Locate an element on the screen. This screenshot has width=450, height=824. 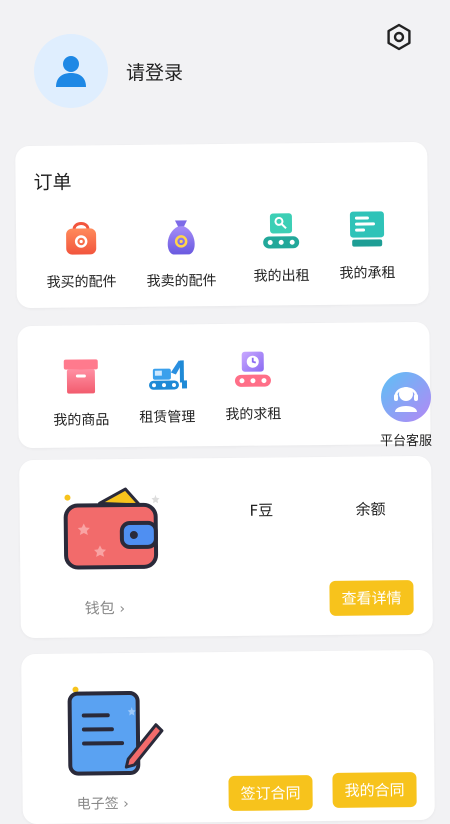
e-sign-link: 电子签 › is located at coordinates (103, 803).